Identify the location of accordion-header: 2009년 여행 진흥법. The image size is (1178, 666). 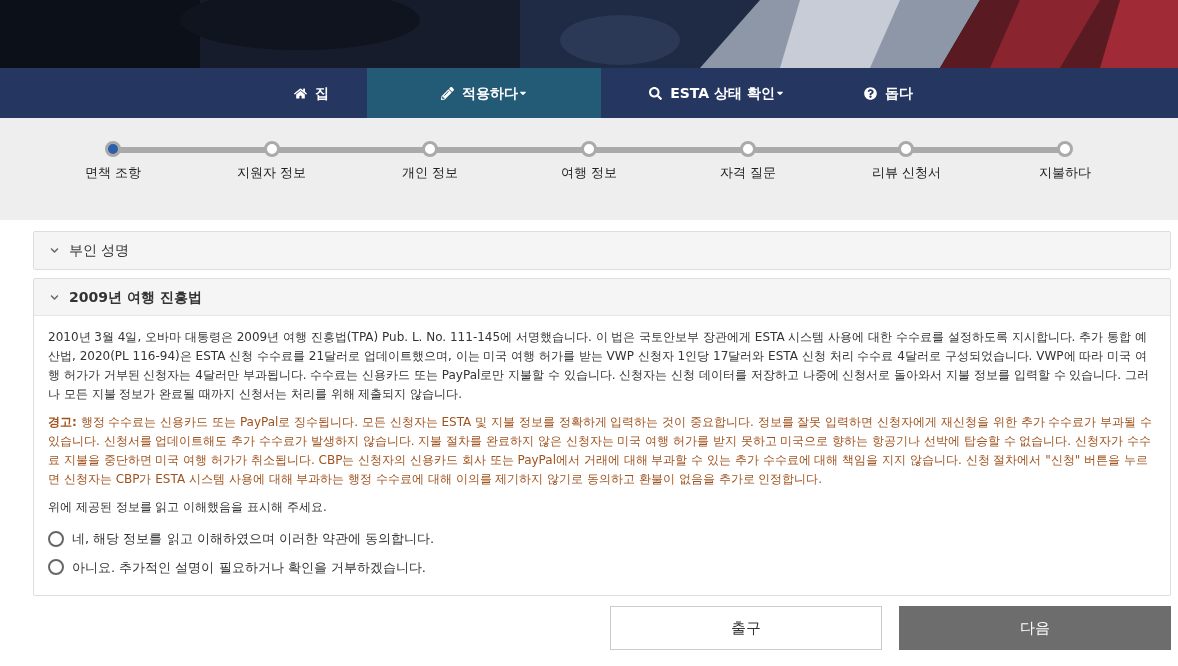
(602, 297).